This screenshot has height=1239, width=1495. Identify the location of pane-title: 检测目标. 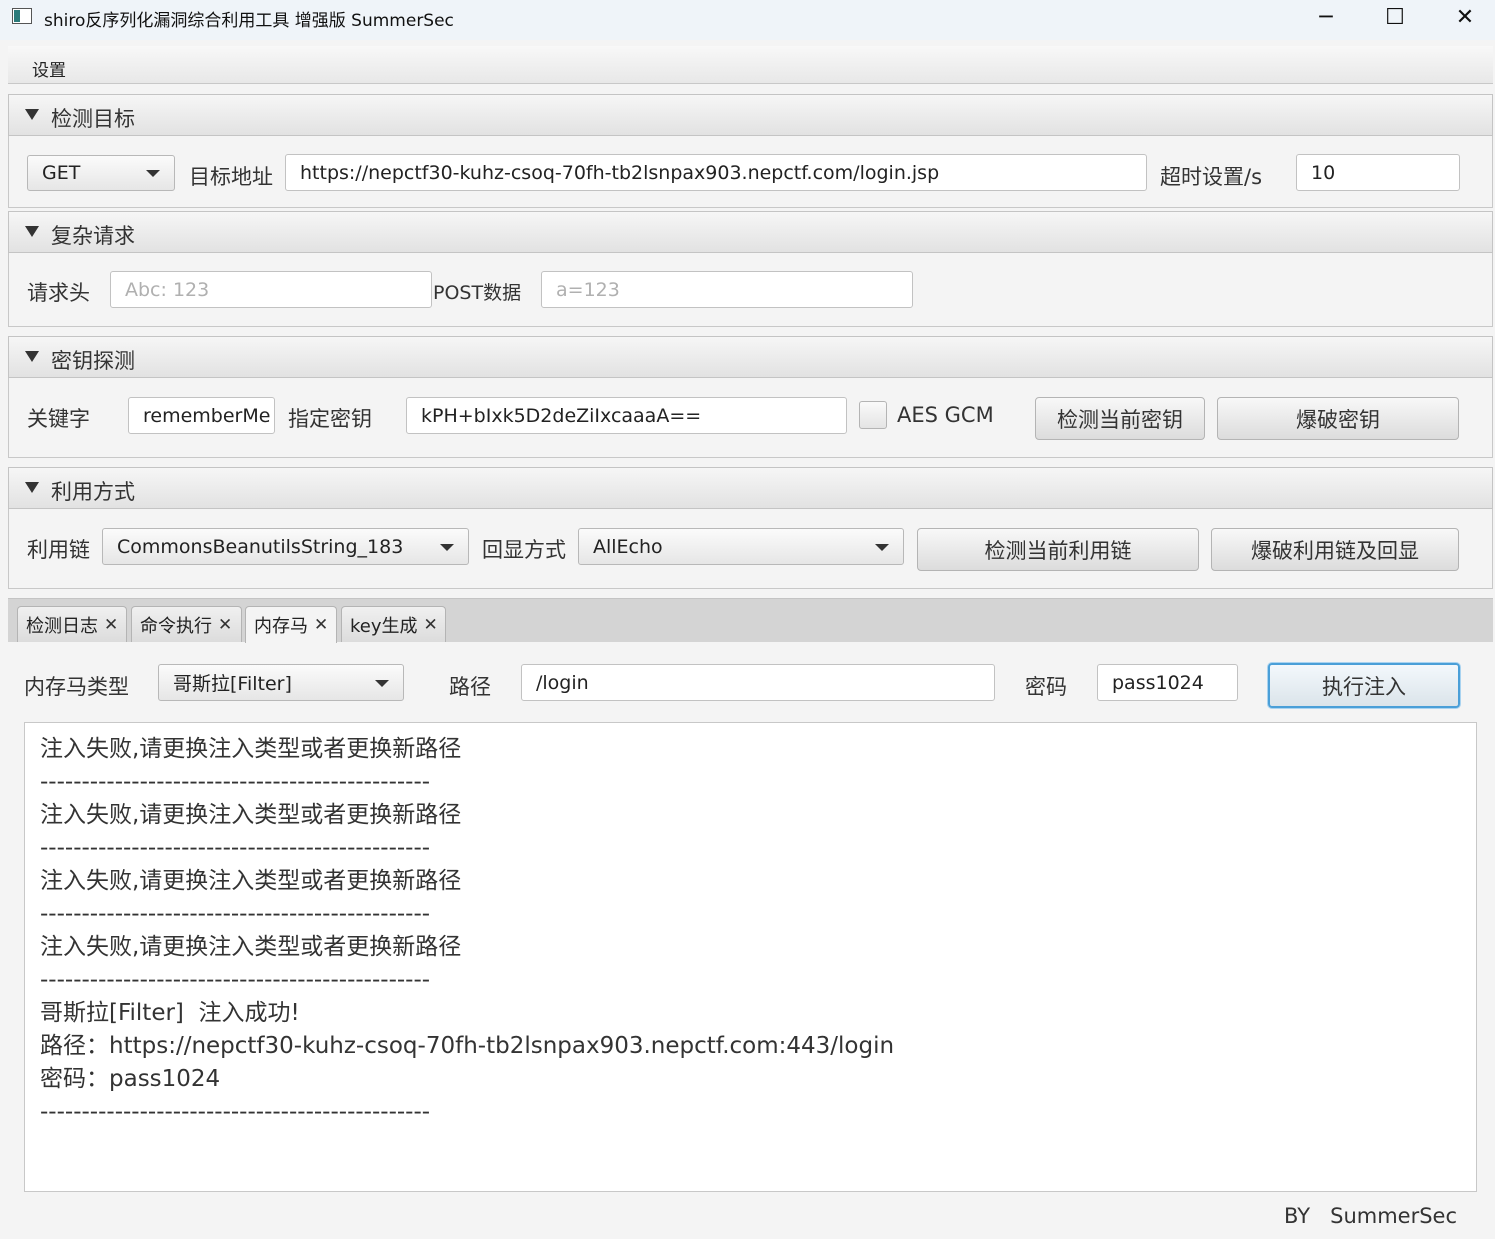
(93, 119).